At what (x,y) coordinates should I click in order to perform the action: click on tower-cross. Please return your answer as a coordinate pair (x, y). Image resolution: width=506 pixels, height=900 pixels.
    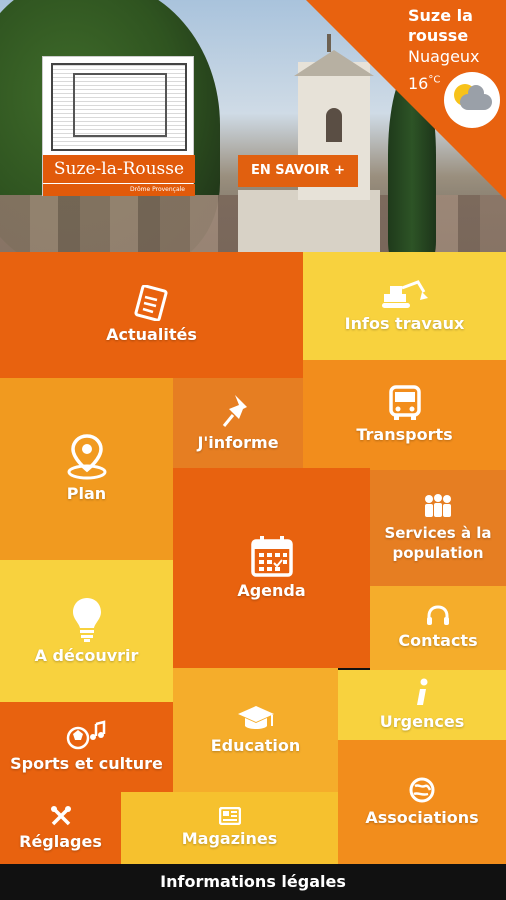
    Looking at the image, I should click on (329, 43).